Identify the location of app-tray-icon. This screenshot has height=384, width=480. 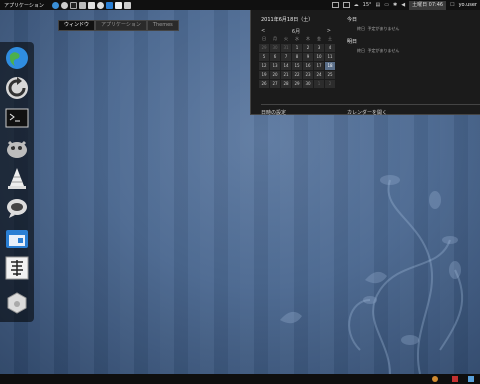
(455, 379).